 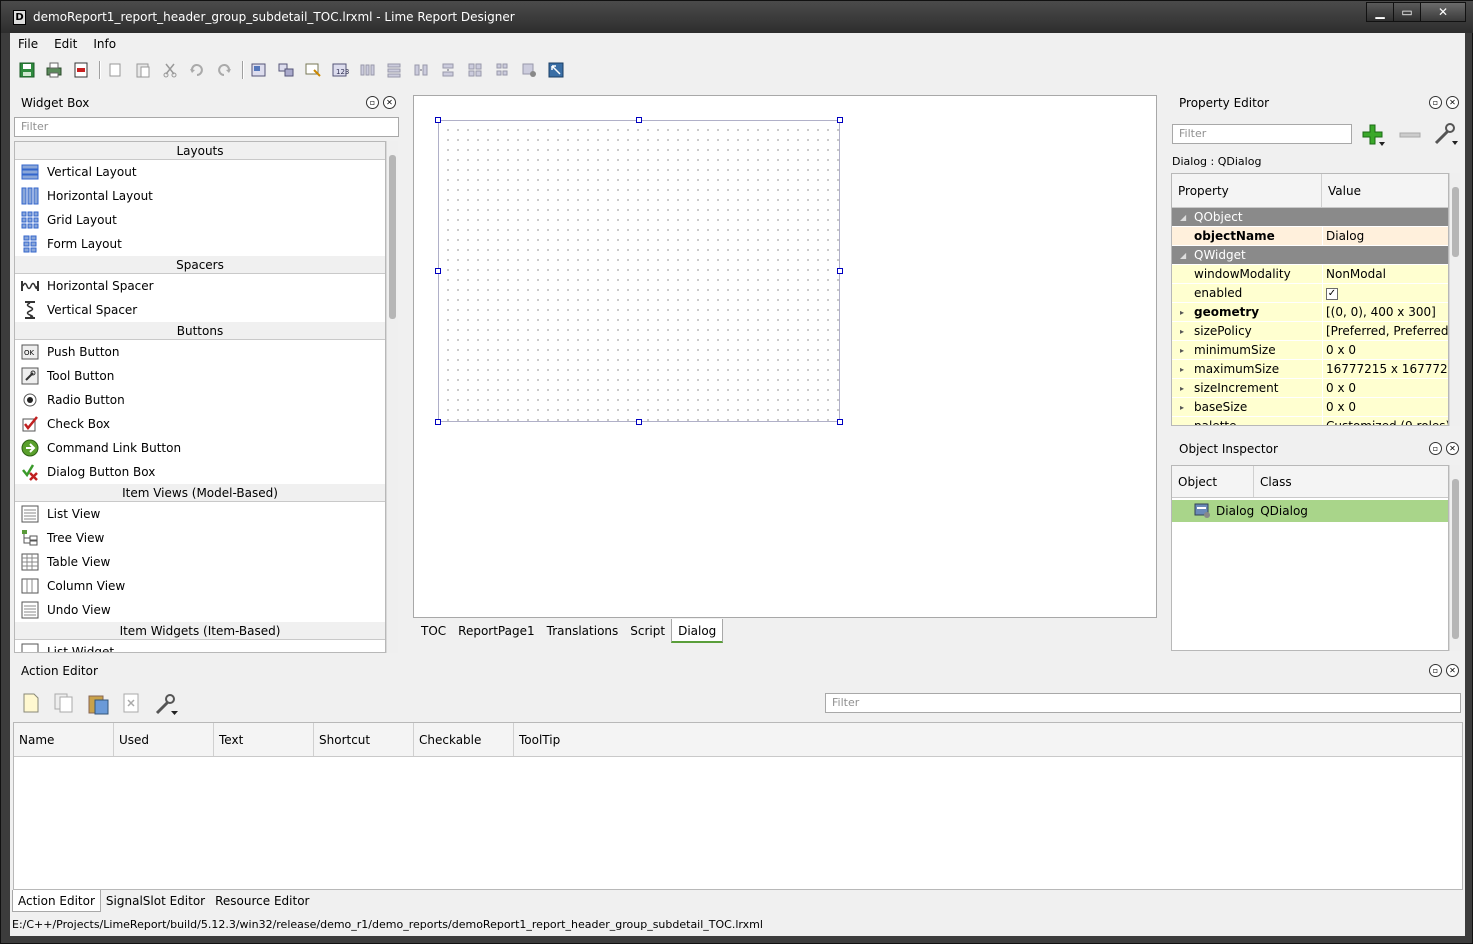 I want to click on edit-buddies-icon, so click(x=313, y=70).